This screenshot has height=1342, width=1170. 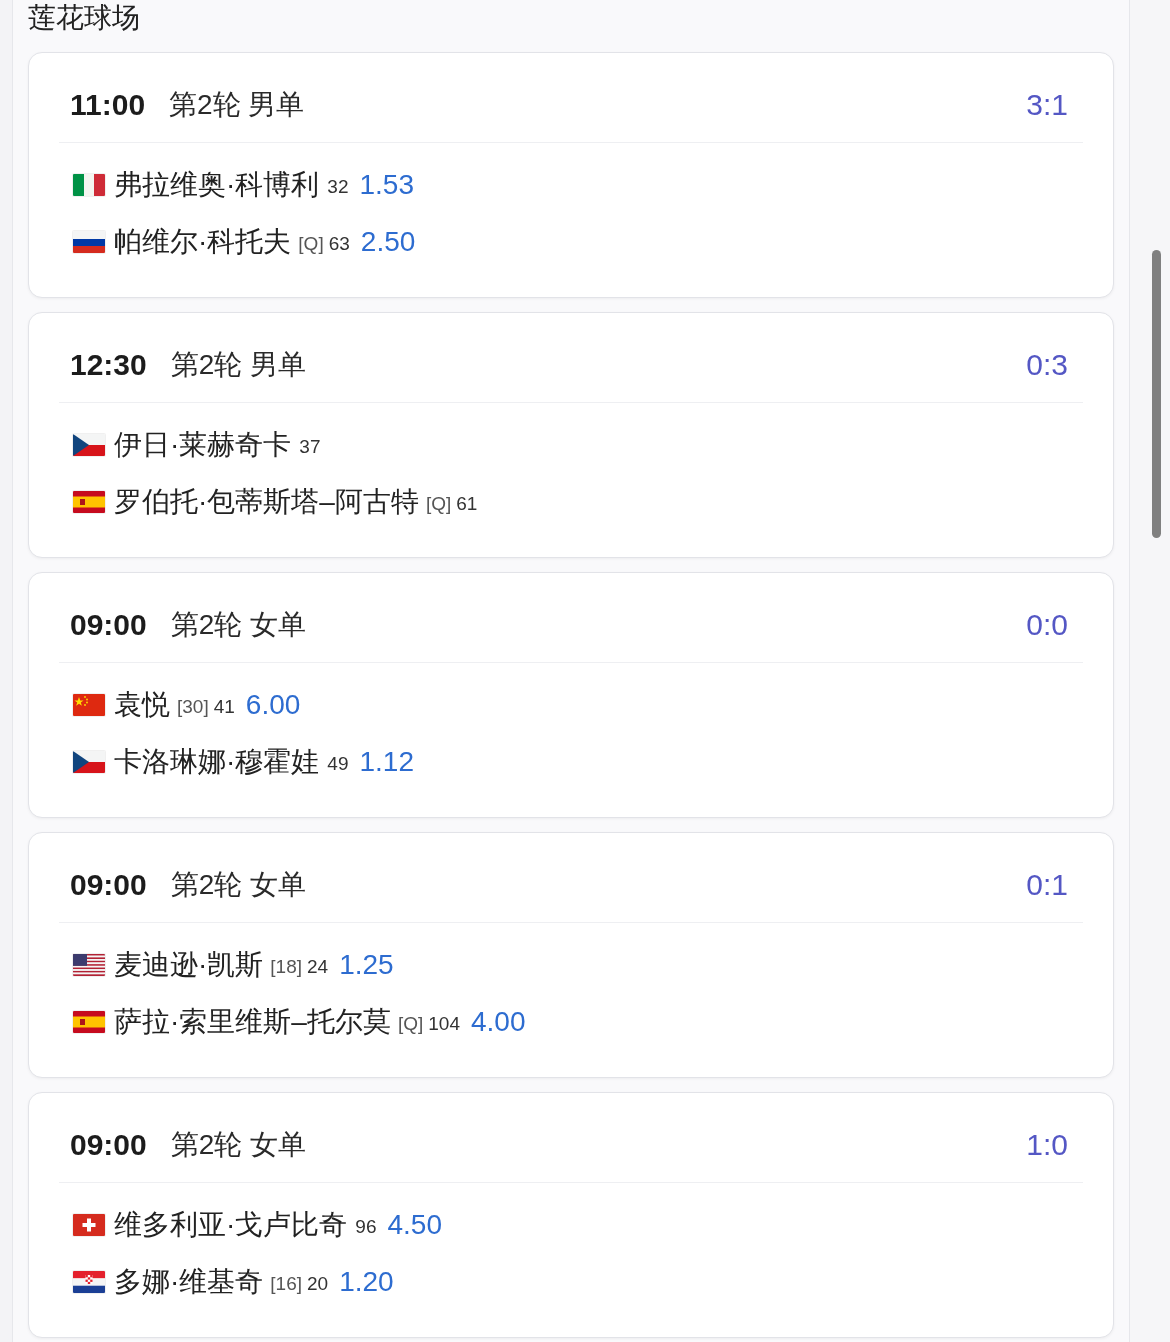 I want to click on player-odds: 1.25, so click(x=366, y=964).